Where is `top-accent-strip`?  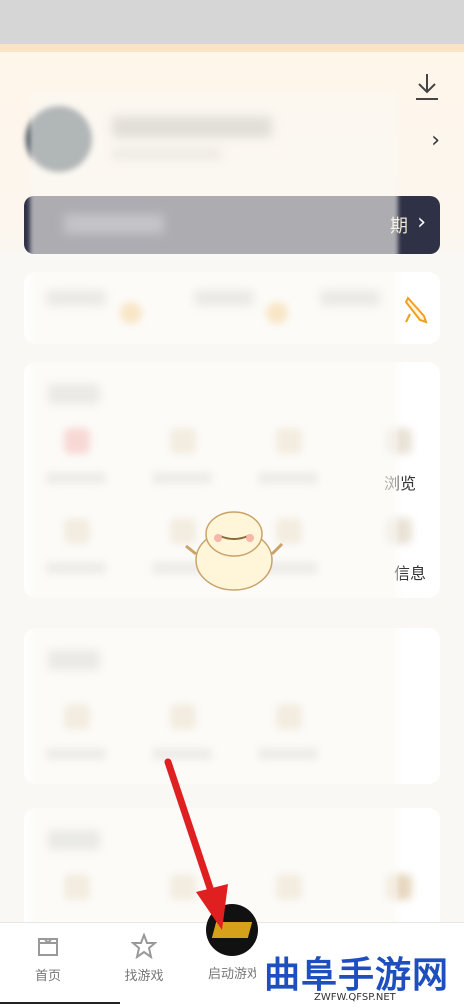
top-accent-strip is located at coordinates (232, 48).